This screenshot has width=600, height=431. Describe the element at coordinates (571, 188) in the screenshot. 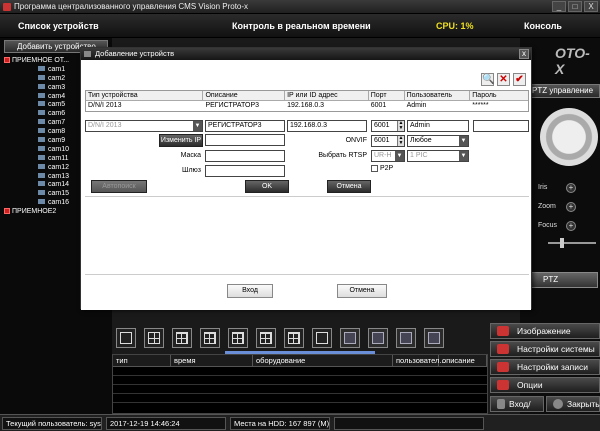

I see `iris-plus-button: +` at that location.